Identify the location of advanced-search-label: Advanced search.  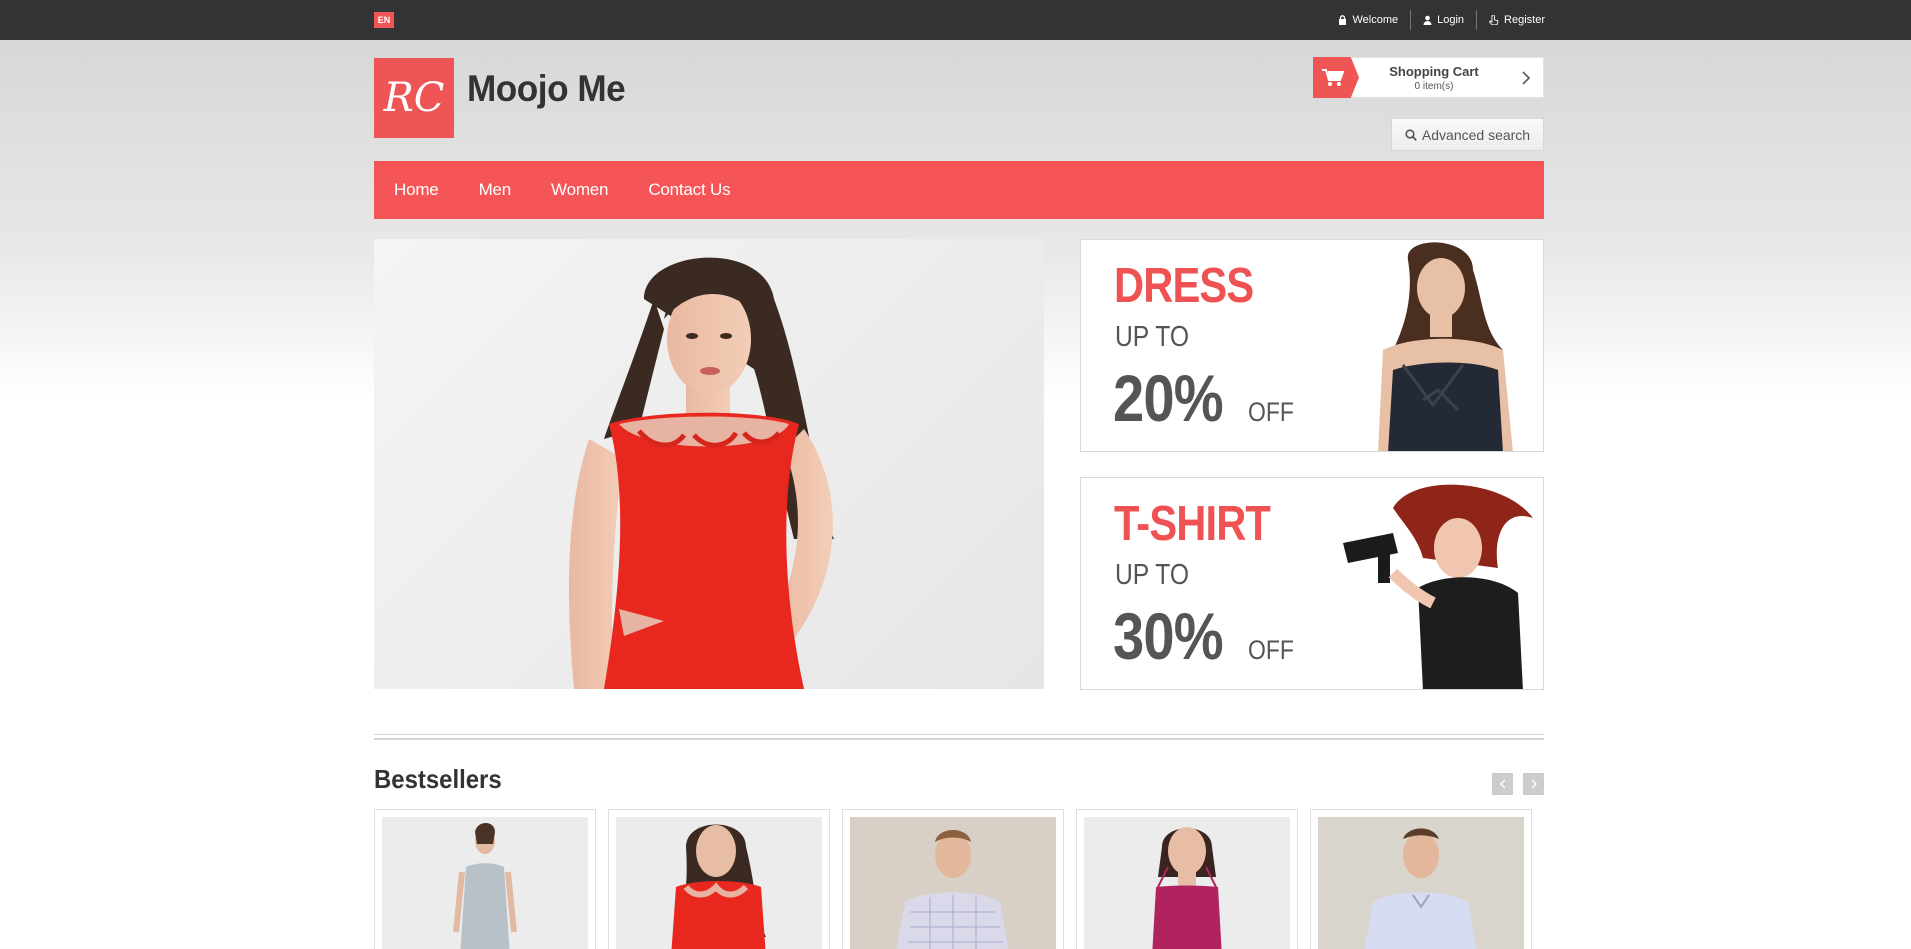
(1476, 134).